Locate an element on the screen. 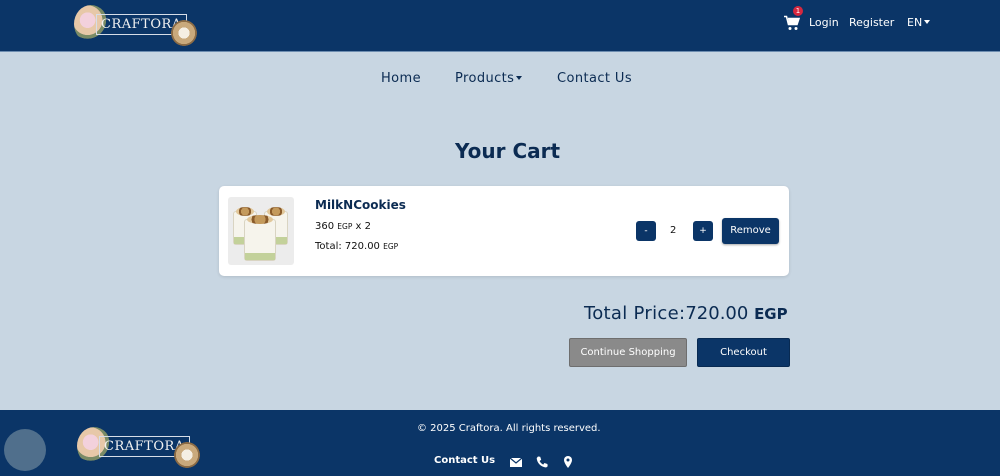 The height and width of the screenshot is (476, 1000). product-image is located at coordinates (261, 231).